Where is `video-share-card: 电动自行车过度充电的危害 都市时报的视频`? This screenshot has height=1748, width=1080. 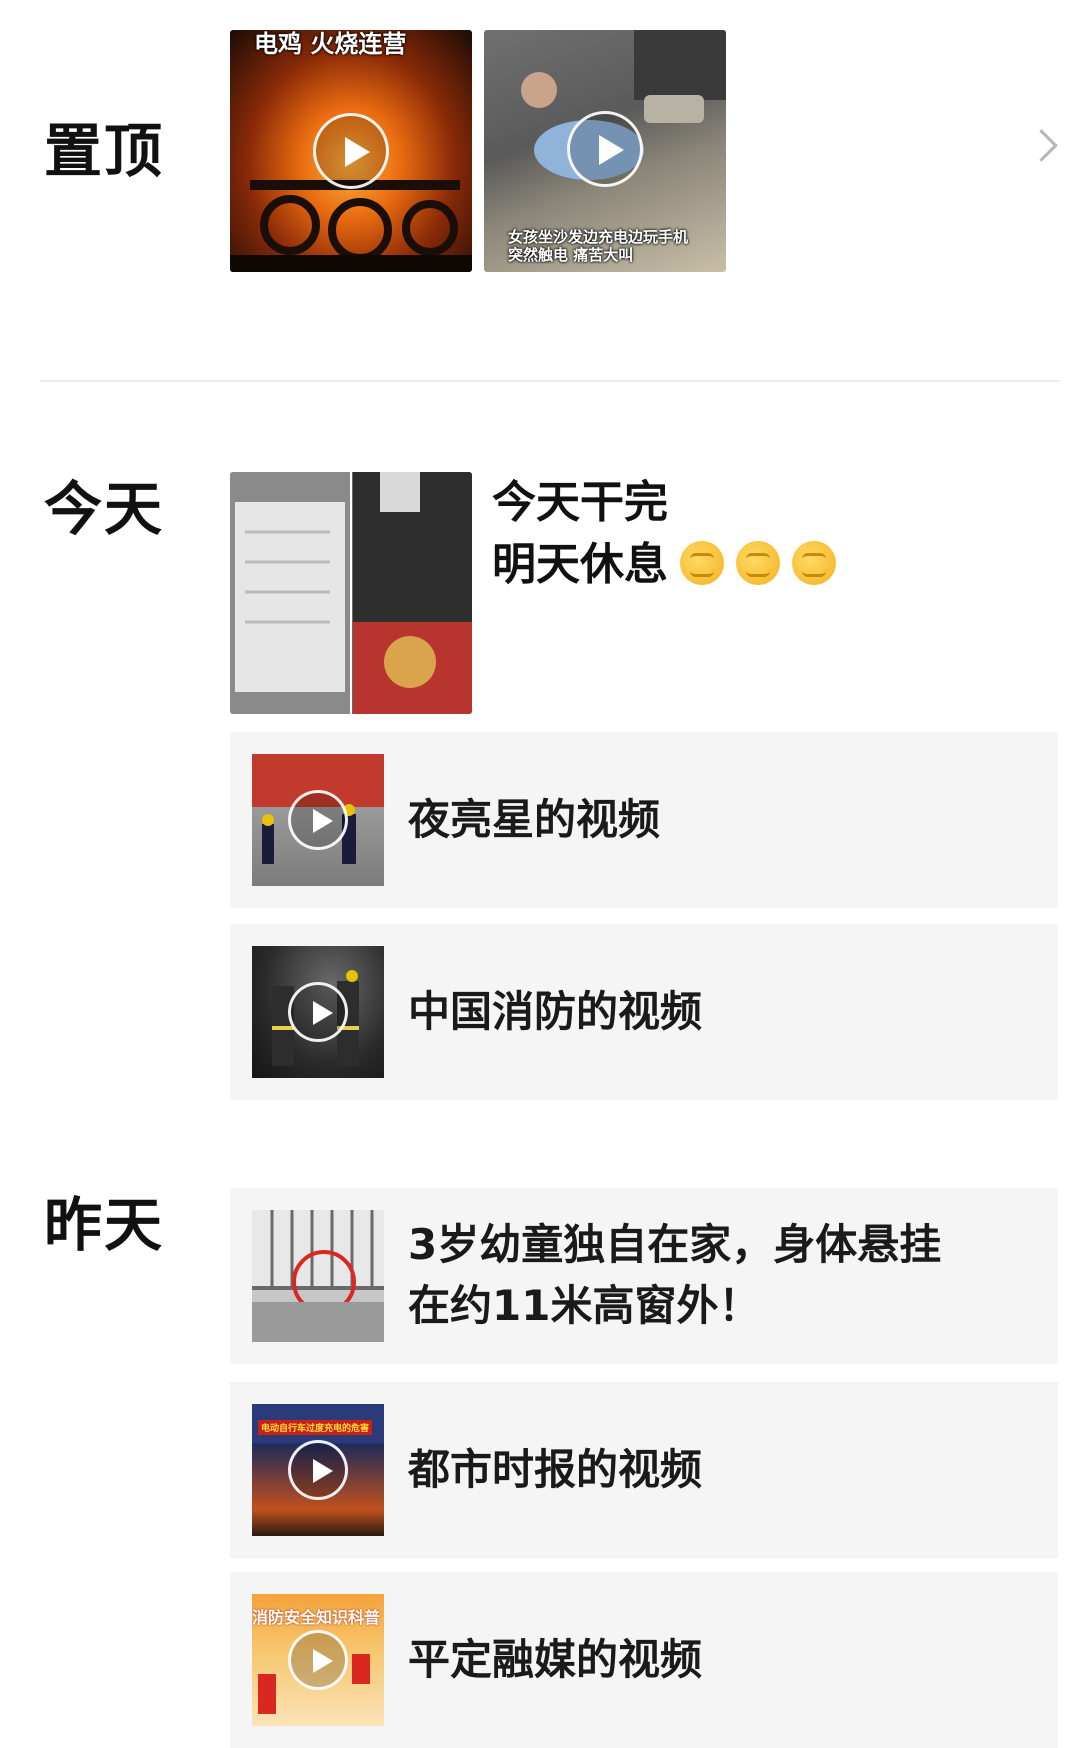
video-share-card: 电动自行车过度充电的危害 都市时报的视频 is located at coordinates (644, 1470).